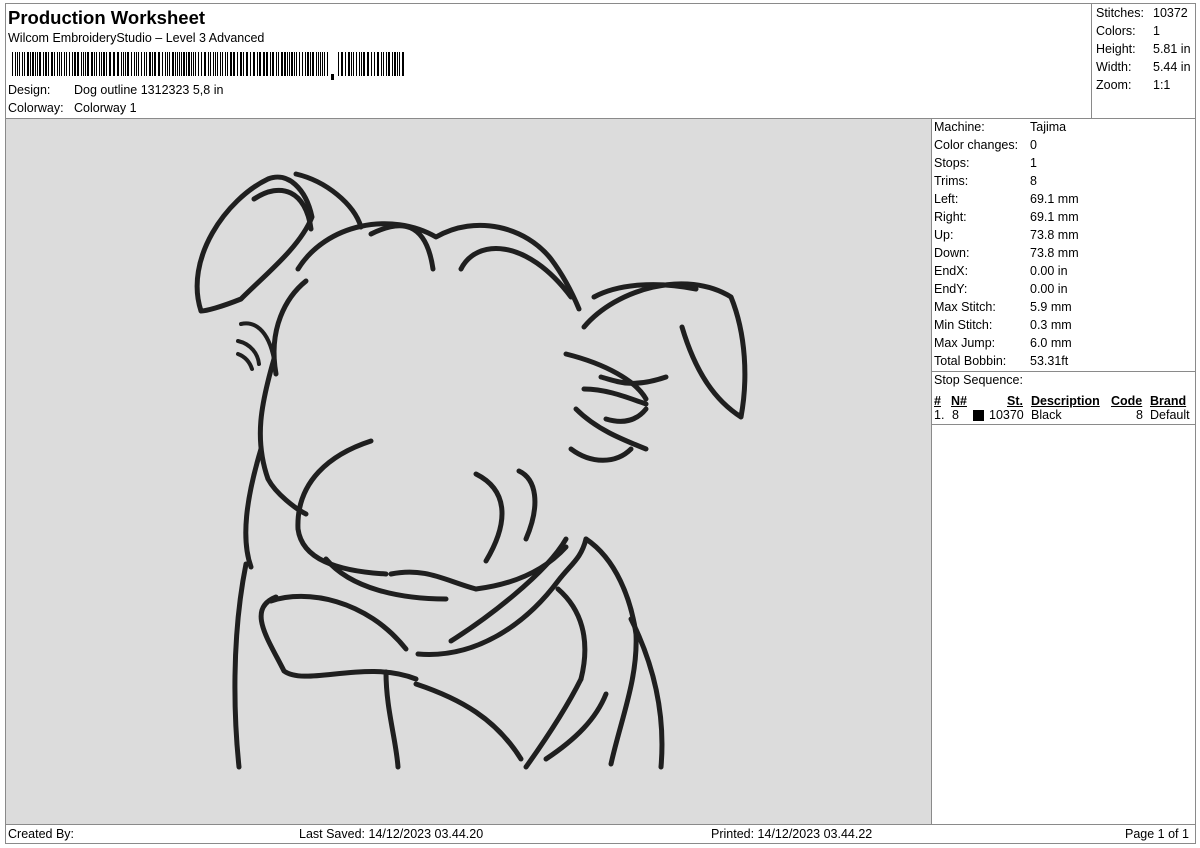 The height and width of the screenshot is (848, 1200). I want to click on max-jump-label: Max Jump:, so click(965, 343).